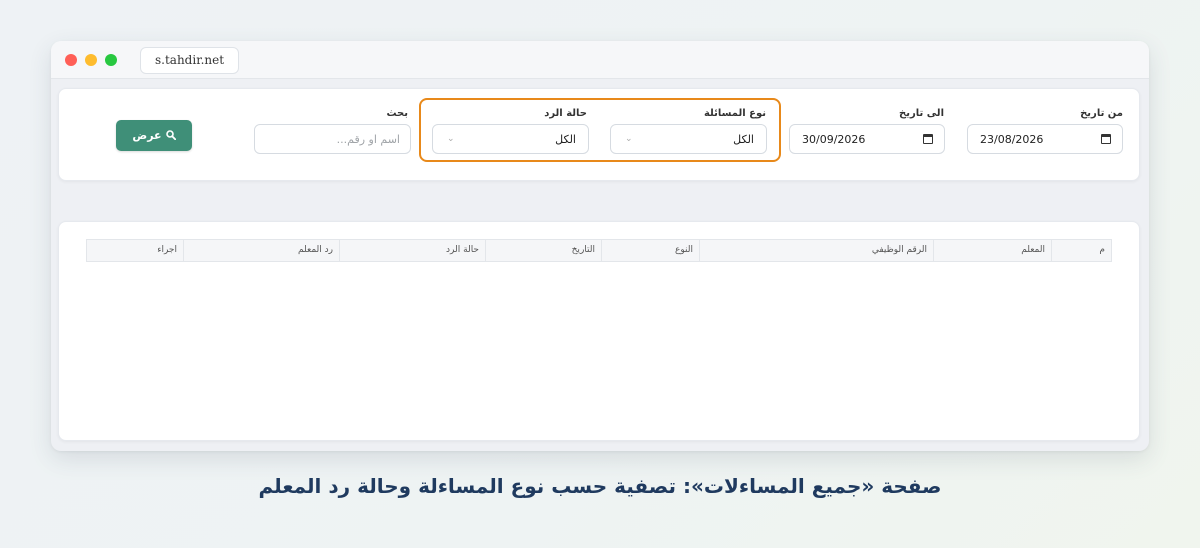 This screenshot has height=548, width=1200. I want to click on question-type-value: الكل, so click(743, 139).